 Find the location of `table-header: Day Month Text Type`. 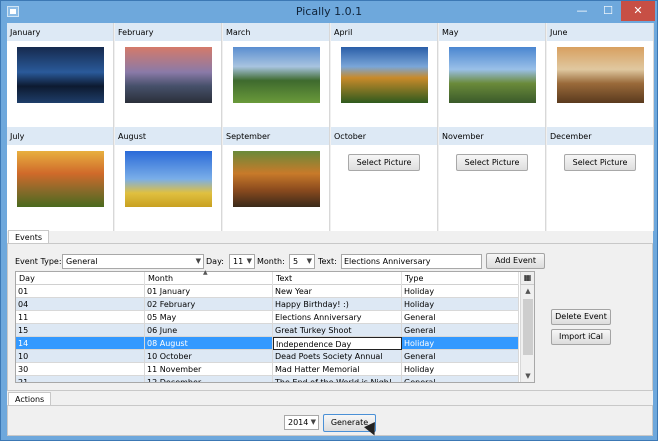

table-header: Day Month Text Type is located at coordinates (267, 278).